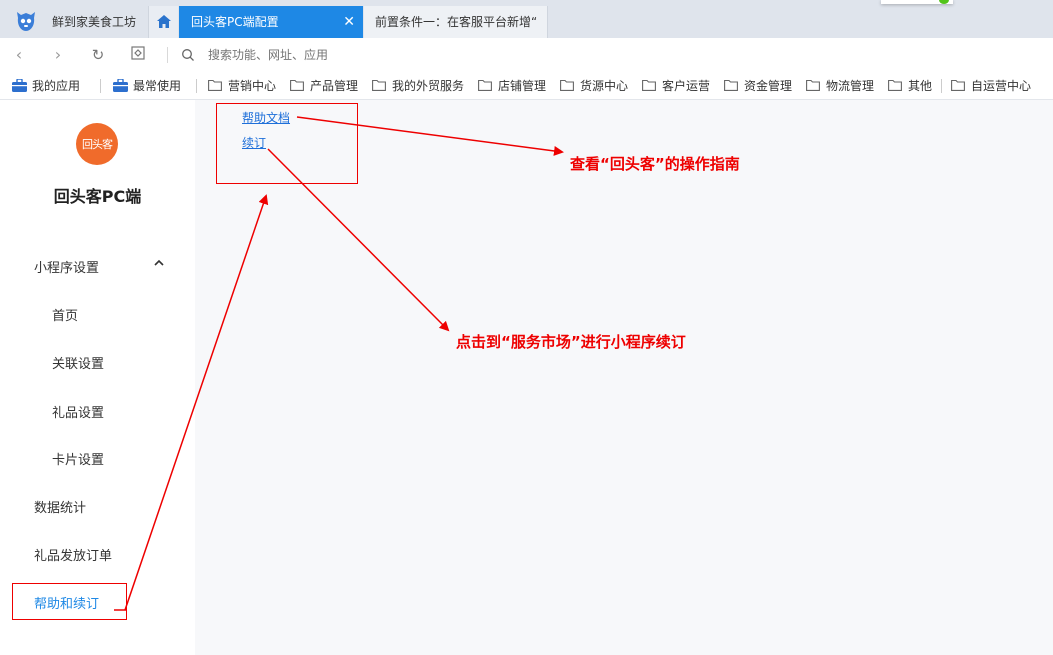 The width and height of the screenshot is (1053, 655). Describe the element at coordinates (287, 143) in the screenshot. I see `annotation-box-links` at that location.